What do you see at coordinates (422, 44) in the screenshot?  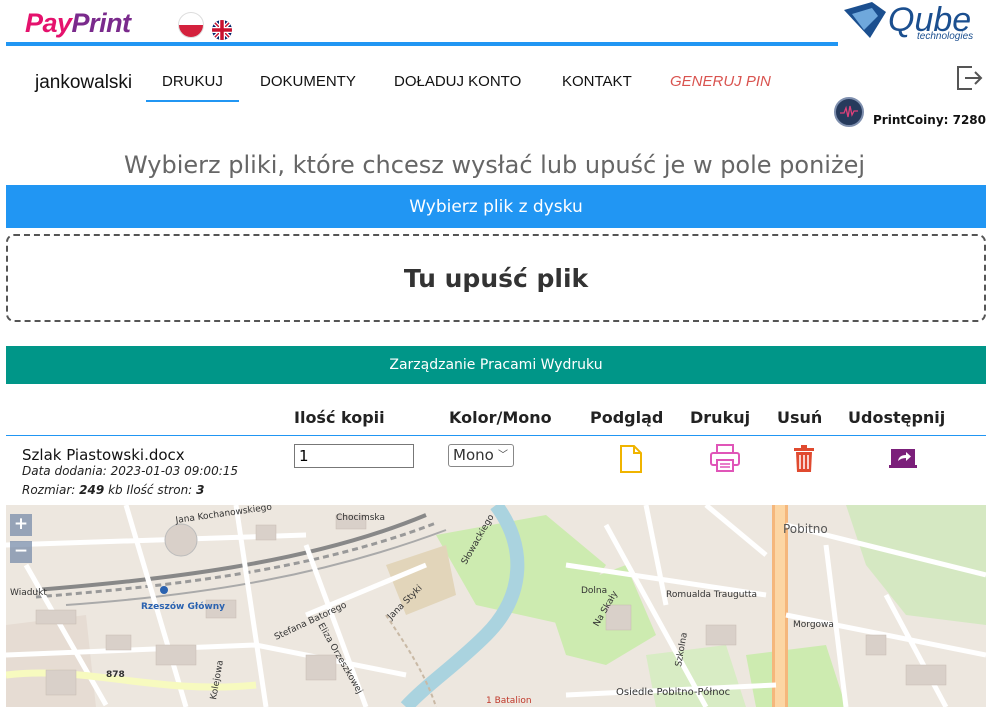 I see `header-divider` at bounding box center [422, 44].